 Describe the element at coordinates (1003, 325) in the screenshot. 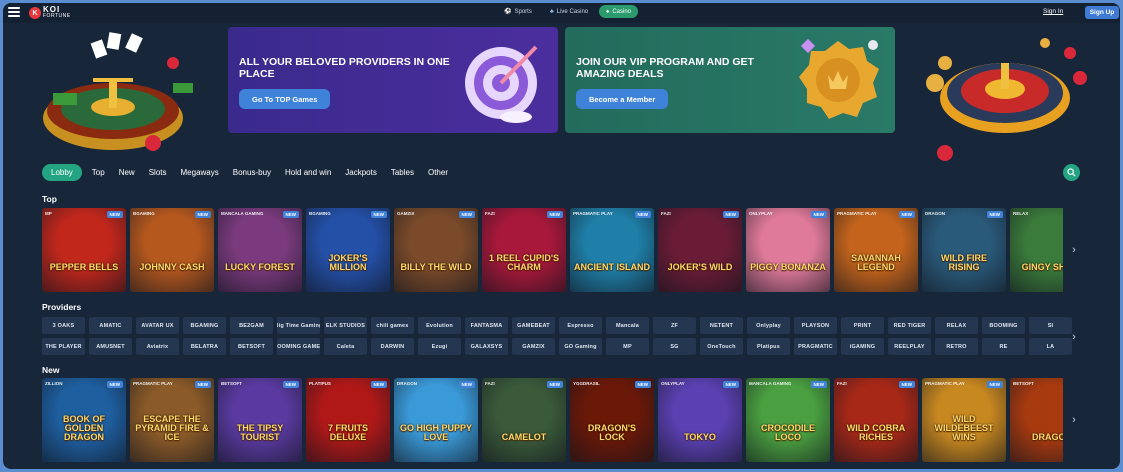

I see `provider-chip: BOOMING` at that location.